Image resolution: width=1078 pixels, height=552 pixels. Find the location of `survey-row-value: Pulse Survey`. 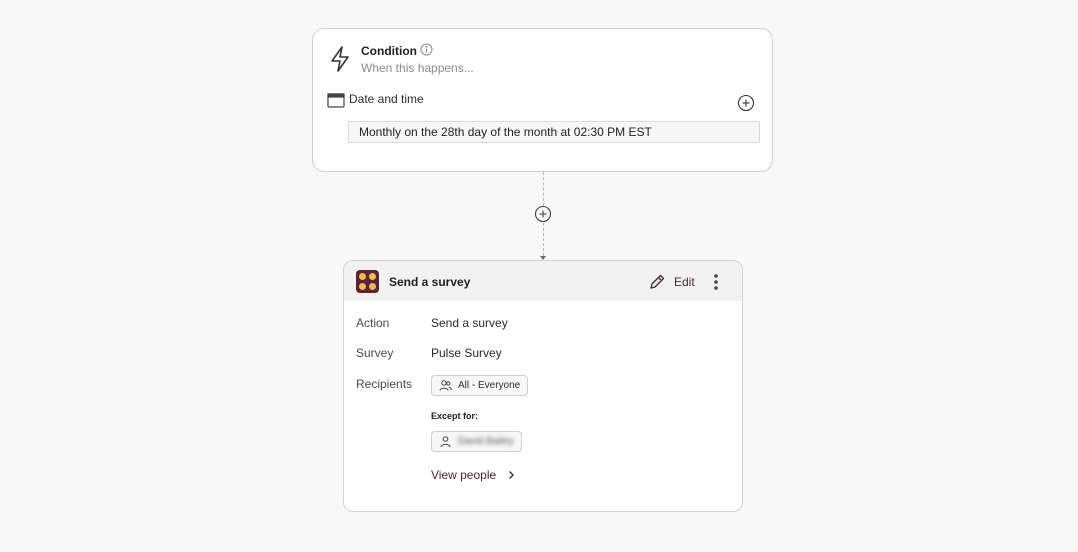

survey-row-value: Pulse Survey is located at coordinates (466, 353).